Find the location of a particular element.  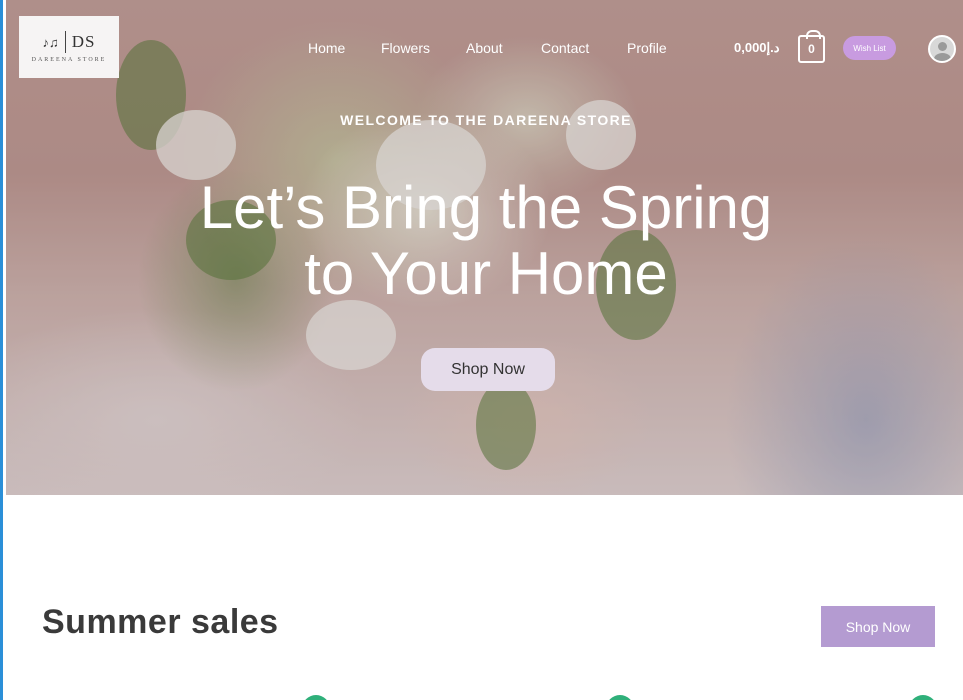

logo-initials: DS is located at coordinates (83, 41).